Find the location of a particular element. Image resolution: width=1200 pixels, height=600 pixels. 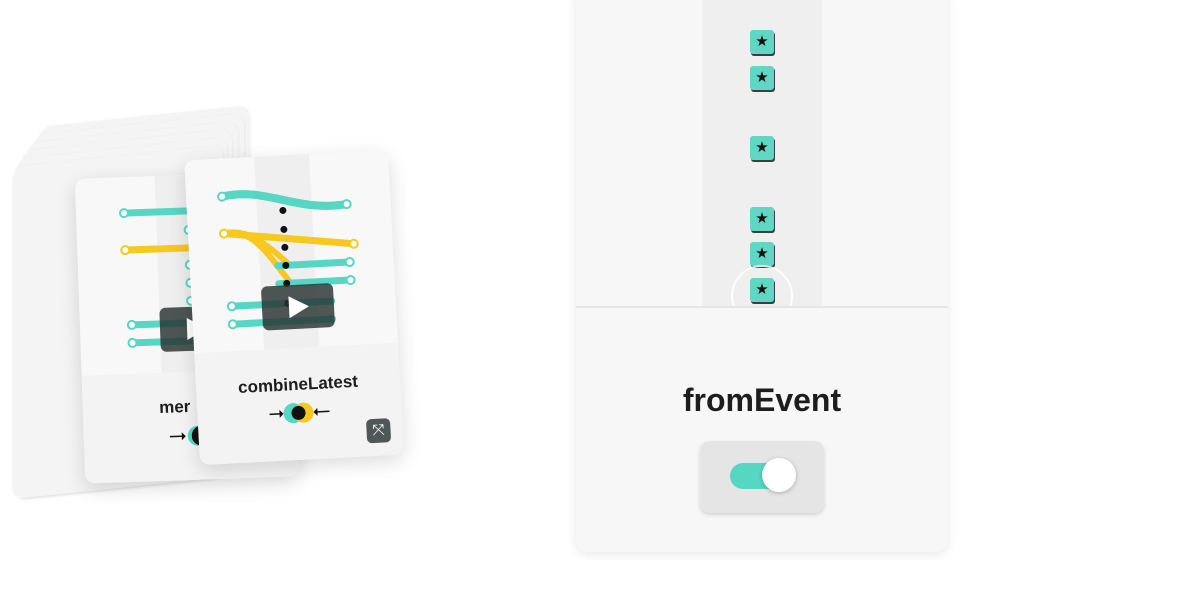

event-toggle is located at coordinates (762, 477).